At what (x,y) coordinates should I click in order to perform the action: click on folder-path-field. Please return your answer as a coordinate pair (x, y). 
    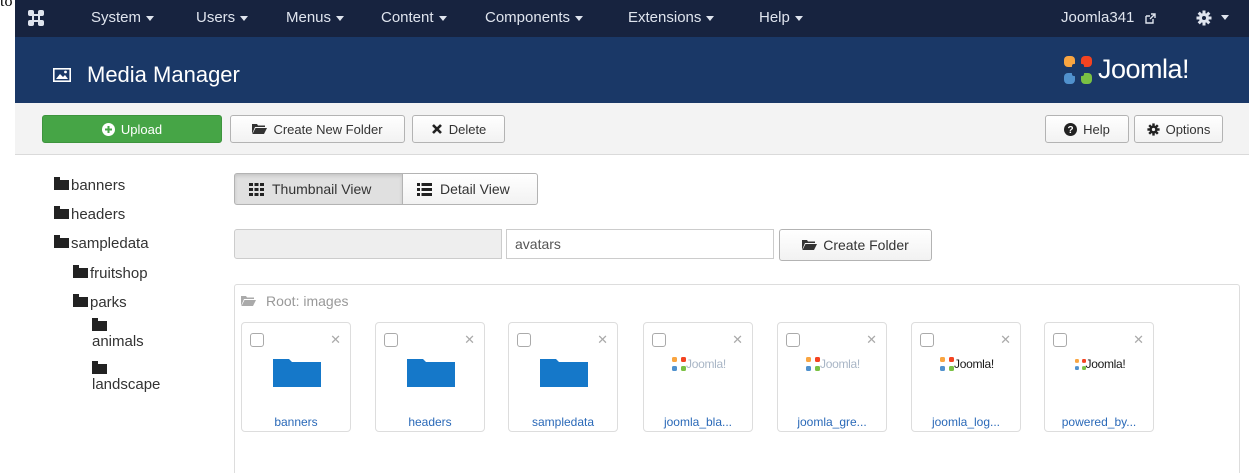
    Looking at the image, I should click on (368, 244).